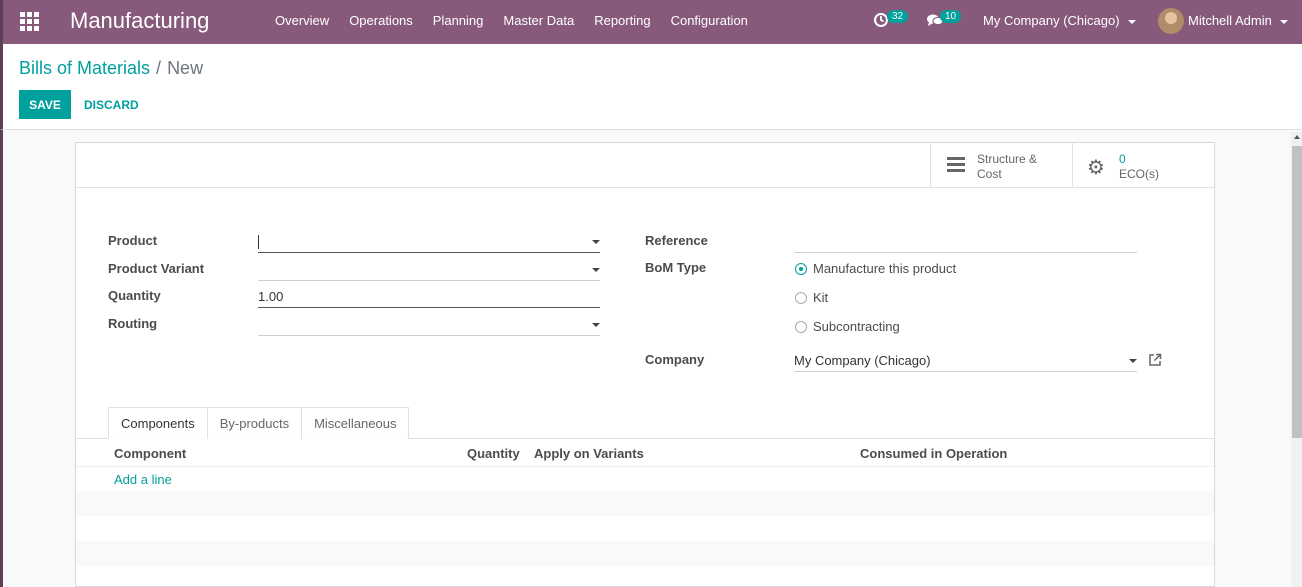 The width and height of the screenshot is (1302, 587). I want to click on reference-field, so click(965, 242).